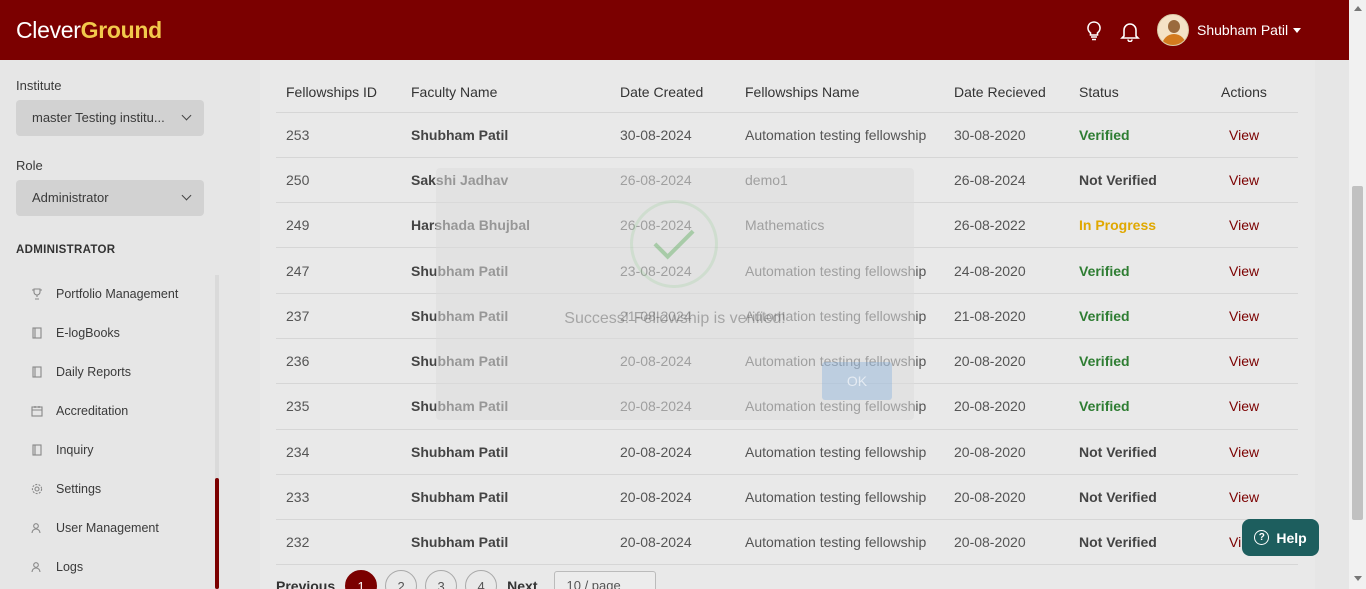  Describe the element at coordinates (1291, 537) in the screenshot. I see `help-label: Help` at that location.